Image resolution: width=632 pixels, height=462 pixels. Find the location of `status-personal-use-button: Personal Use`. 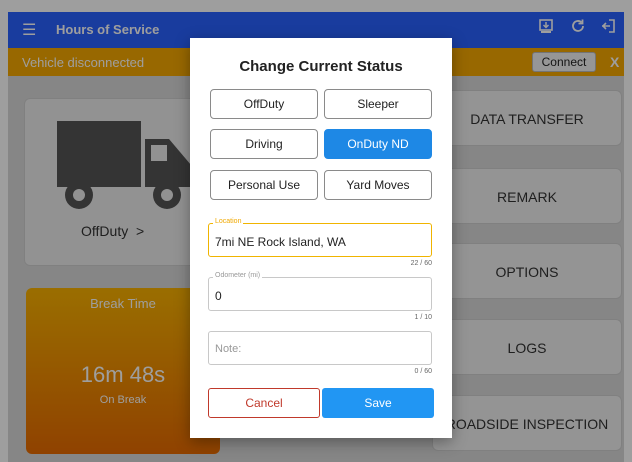

status-personal-use-button: Personal Use is located at coordinates (264, 185).